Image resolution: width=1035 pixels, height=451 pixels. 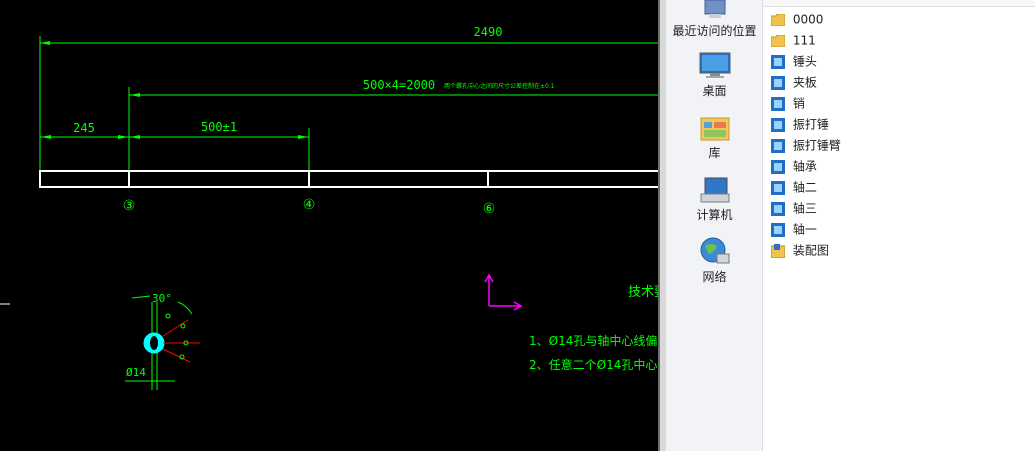 I want to click on angle-leader, so click(x=141, y=297).